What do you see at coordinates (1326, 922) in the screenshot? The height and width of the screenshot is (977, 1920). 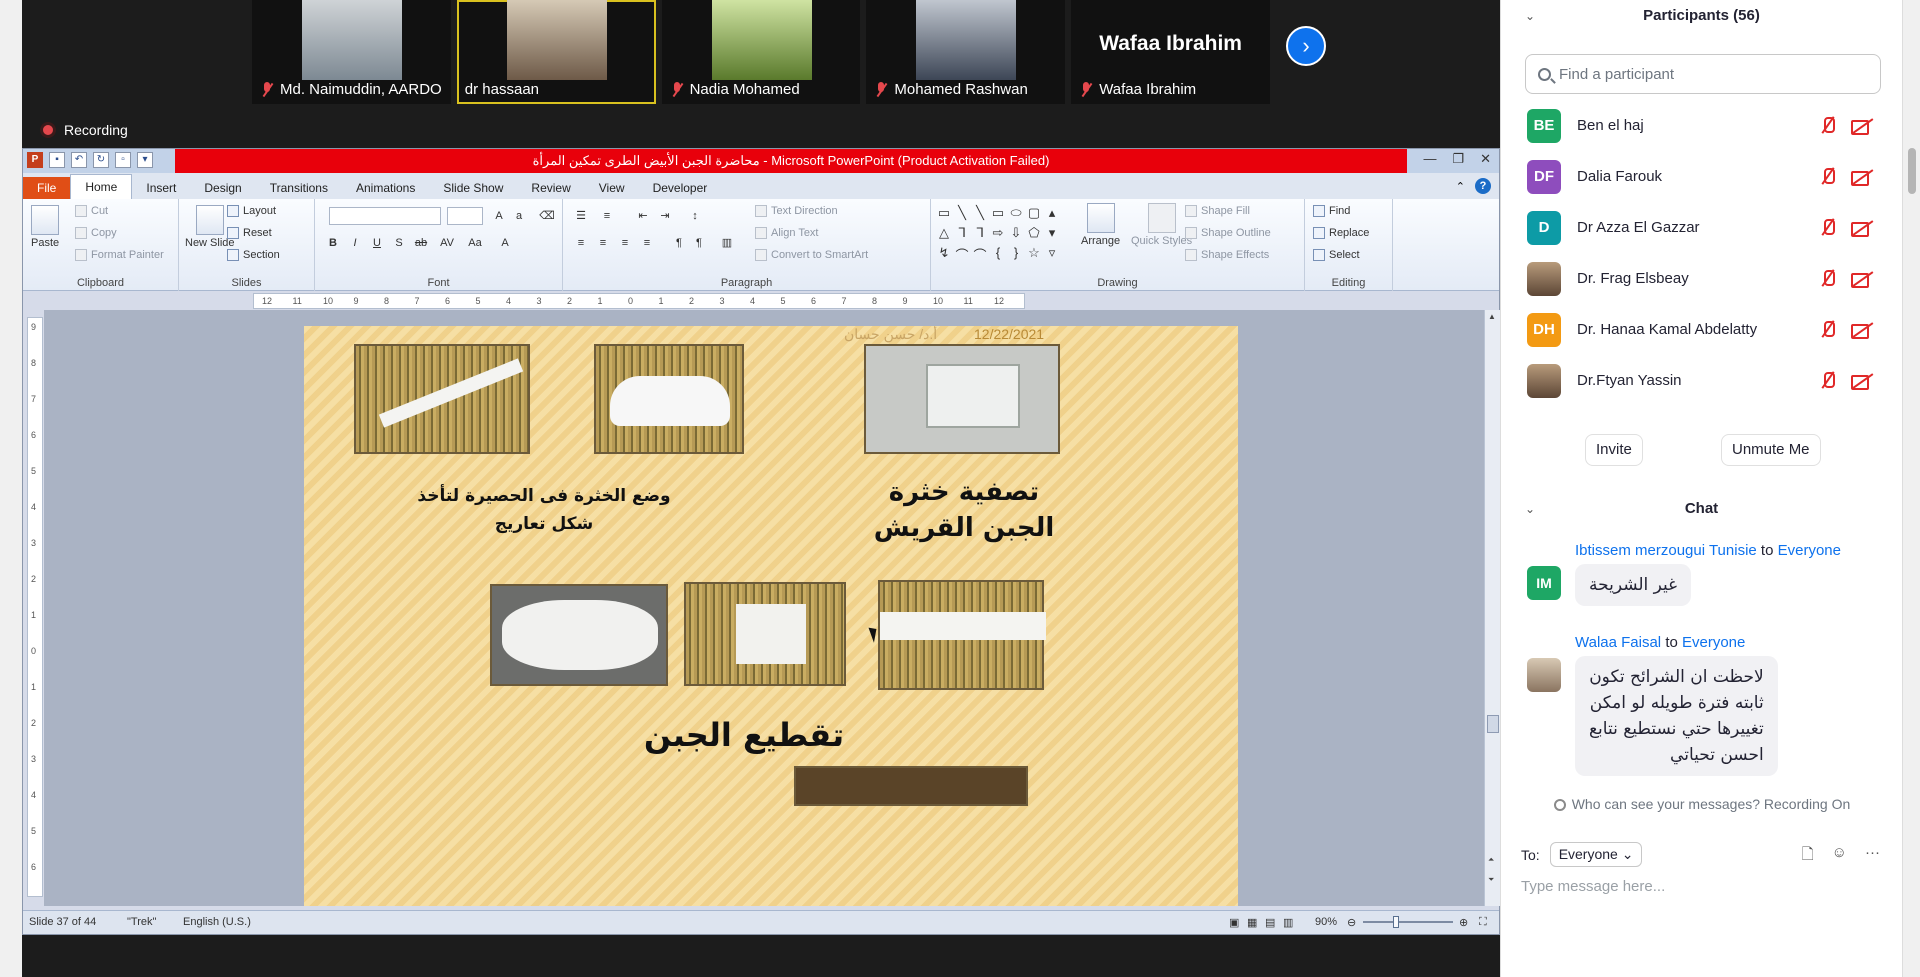 I see `zoom-level: 90%` at bounding box center [1326, 922].